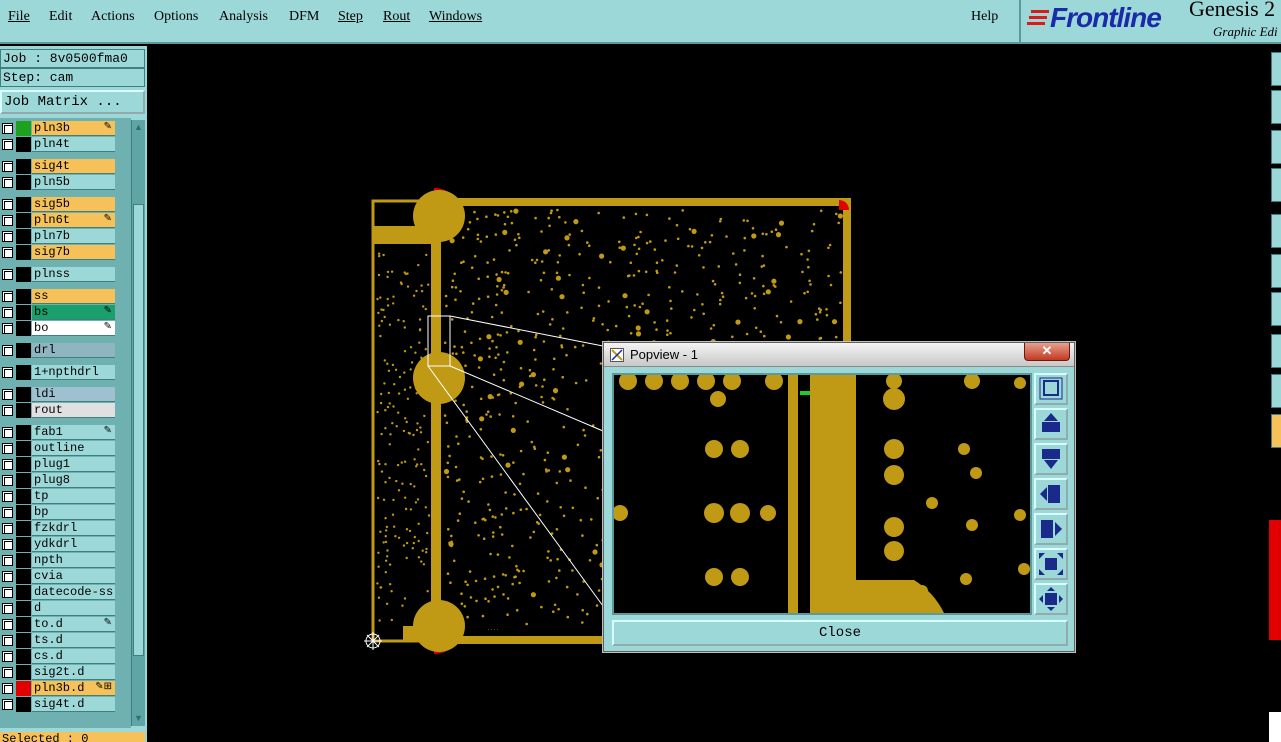  Describe the element at coordinates (138, 430) in the screenshot. I see `scroll-thumb` at that location.